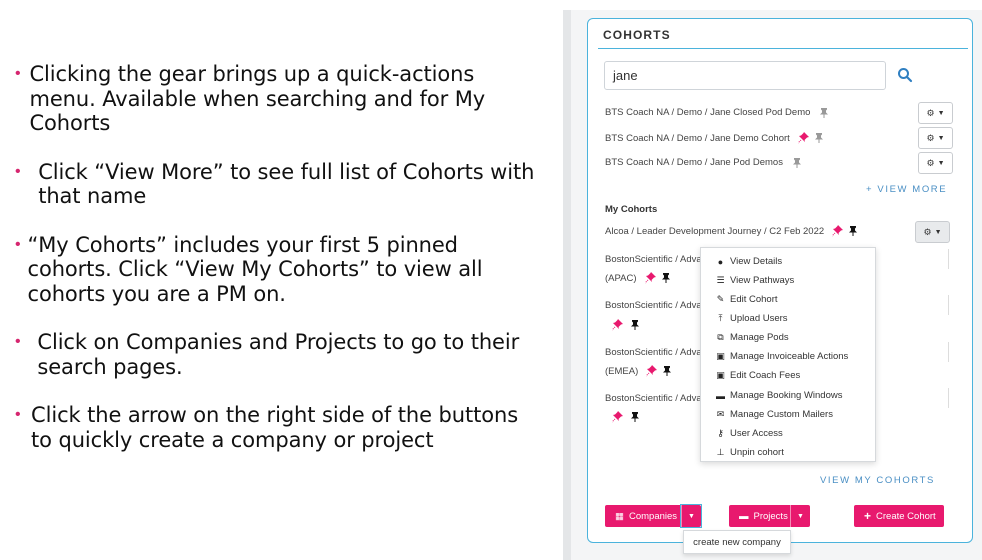 Image resolution: width=982 pixels, height=560 pixels. Describe the element at coordinates (637, 278) in the screenshot. I see `my-cohort-row: (APAC)` at that location.